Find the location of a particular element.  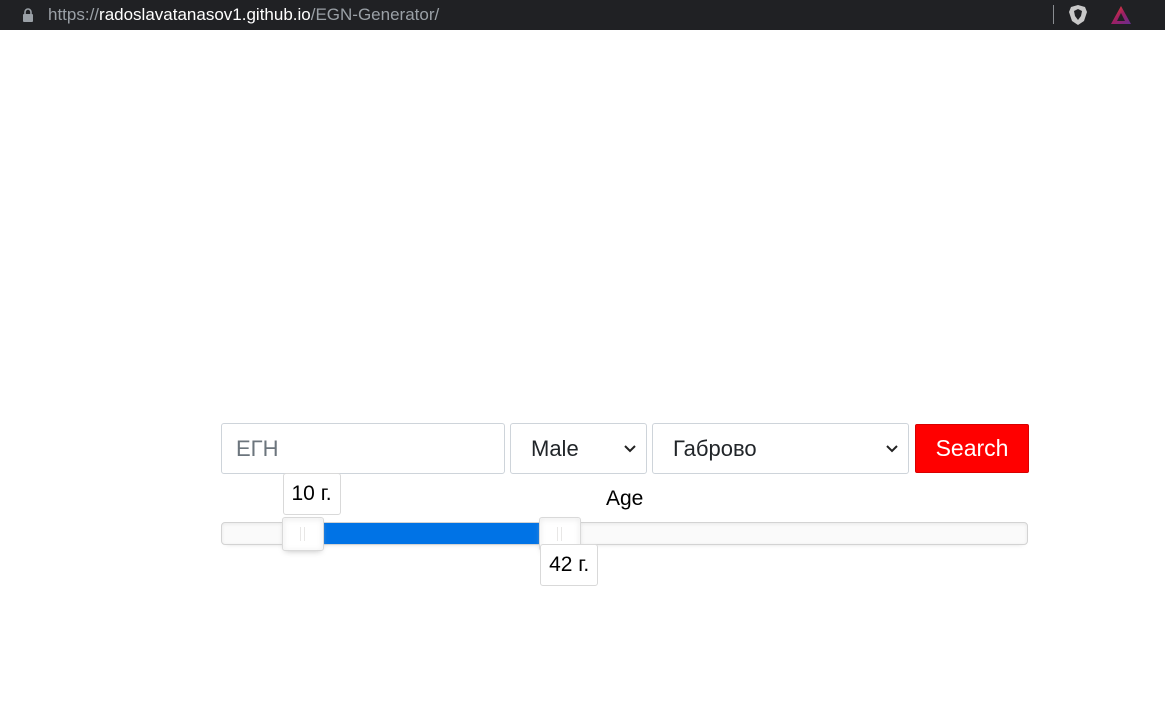

slider-tooltip-upper: 42 г. is located at coordinates (569, 565).